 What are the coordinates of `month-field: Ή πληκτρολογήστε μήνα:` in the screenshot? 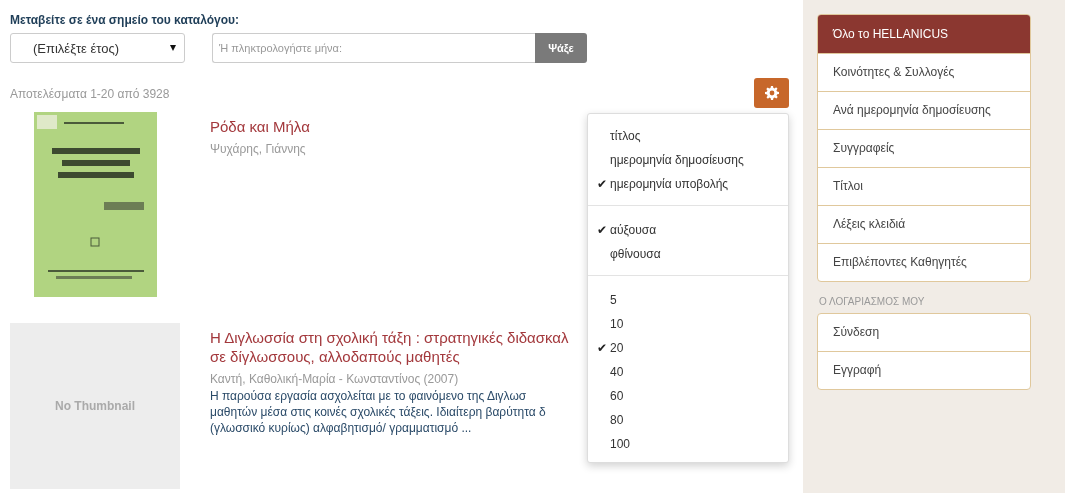 It's located at (373, 48).